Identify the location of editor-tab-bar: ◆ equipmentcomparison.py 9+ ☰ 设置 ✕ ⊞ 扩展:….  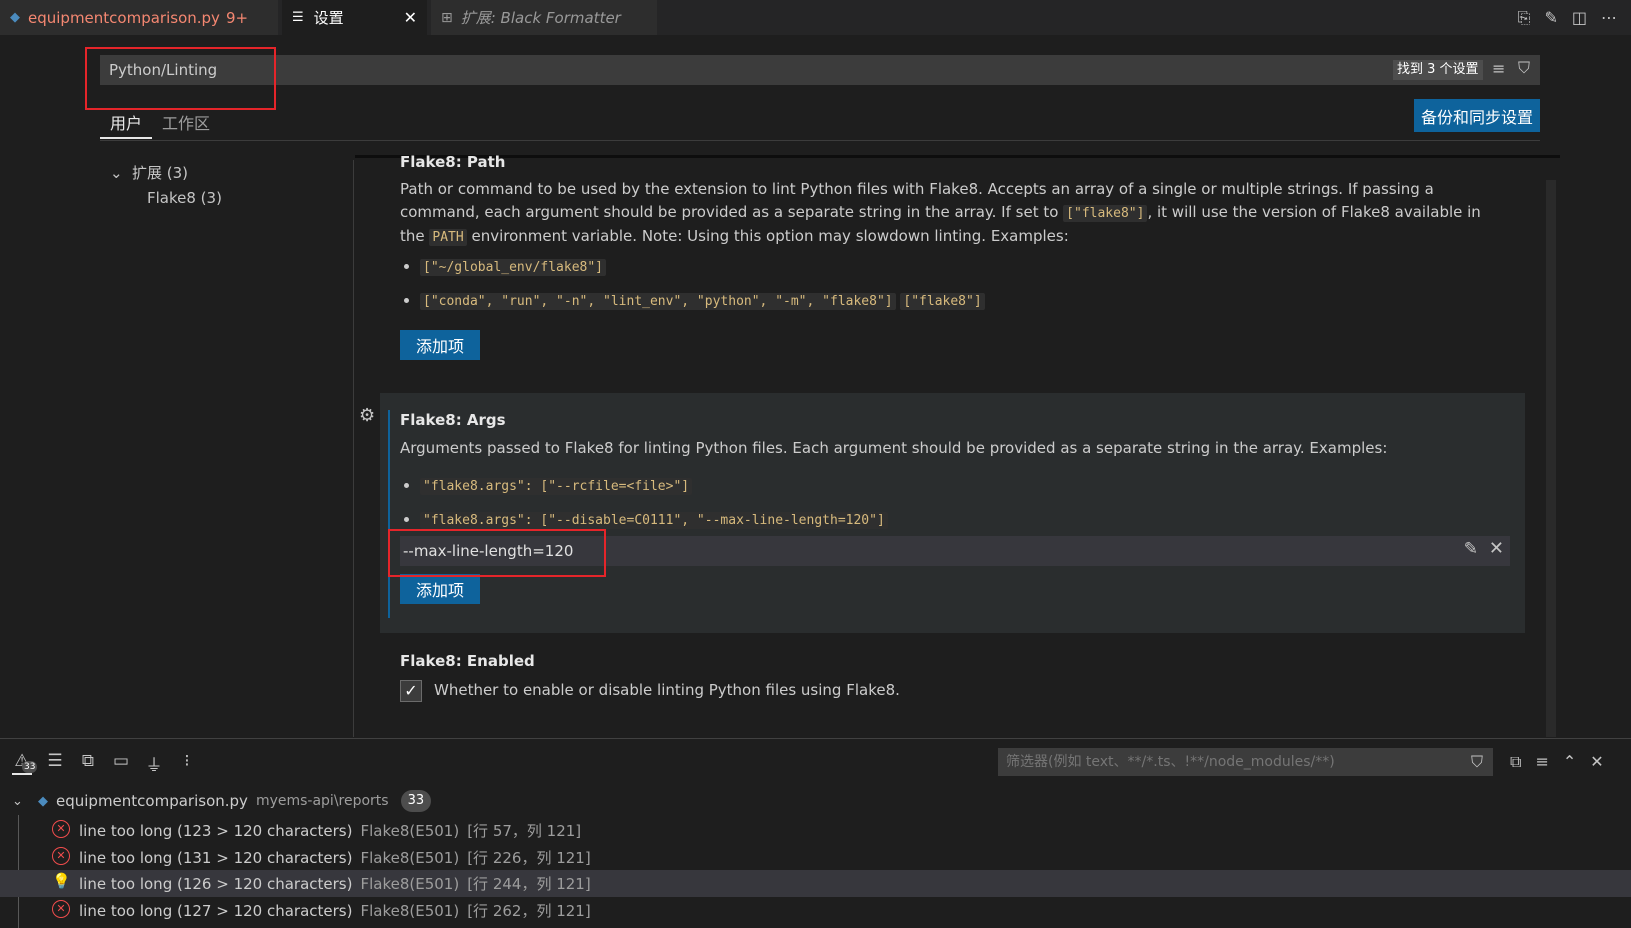
(815, 17).